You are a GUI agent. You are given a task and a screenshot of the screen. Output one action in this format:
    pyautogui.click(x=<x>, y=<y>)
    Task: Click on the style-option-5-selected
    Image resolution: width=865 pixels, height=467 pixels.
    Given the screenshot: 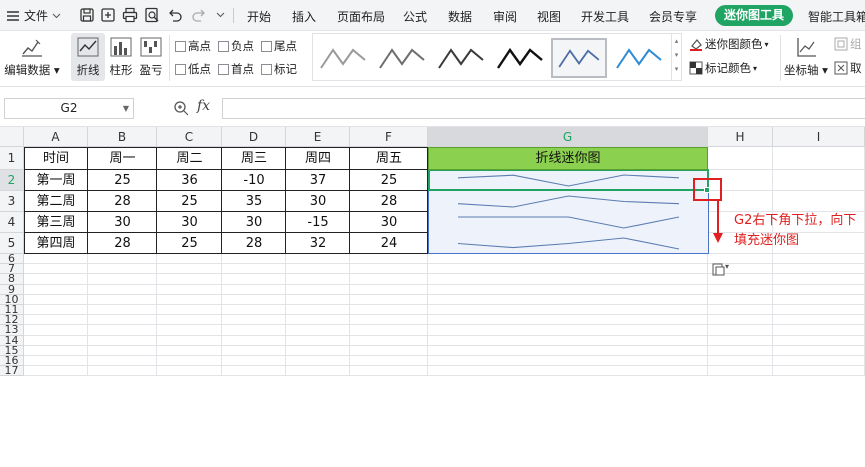 What is the action you would take?
    pyautogui.click(x=579, y=58)
    